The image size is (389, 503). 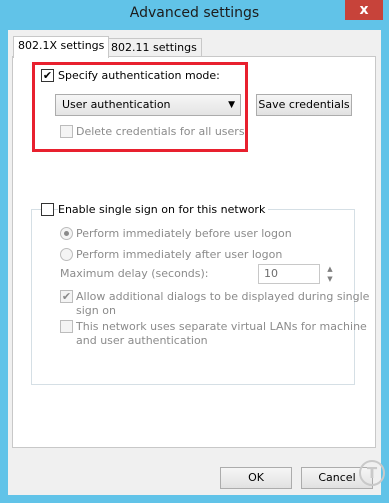 I want to click on tab-802-1x-settings: 802.1X settings, so click(x=61, y=47).